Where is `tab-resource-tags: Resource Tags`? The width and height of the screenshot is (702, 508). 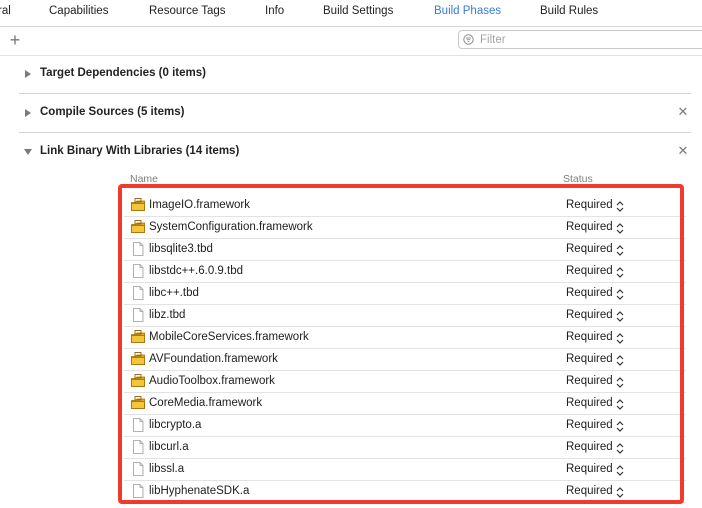 tab-resource-tags: Resource Tags is located at coordinates (187, 11).